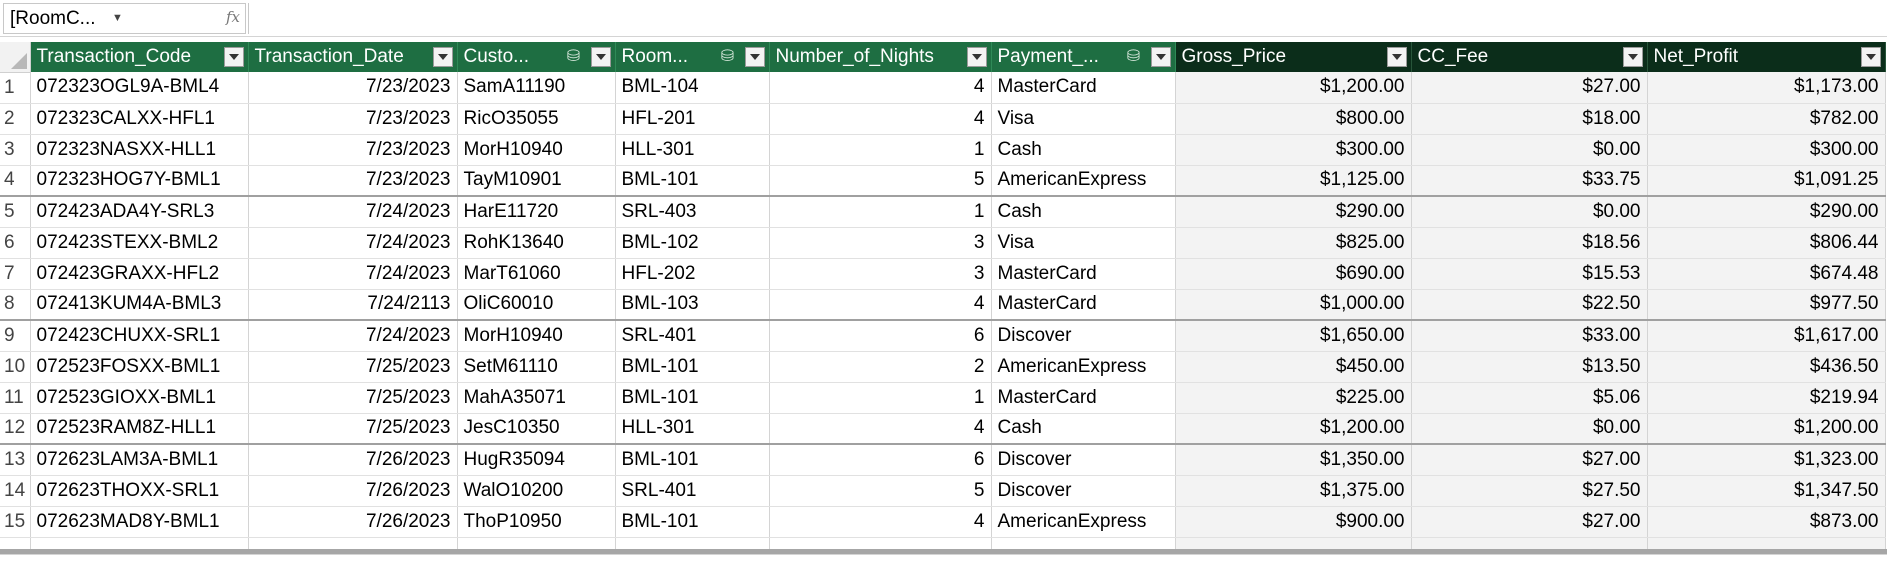 Image resolution: width=1887 pixels, height=564 pixels. I want to click on column-header: Transaction_Code, so click(139, 57).